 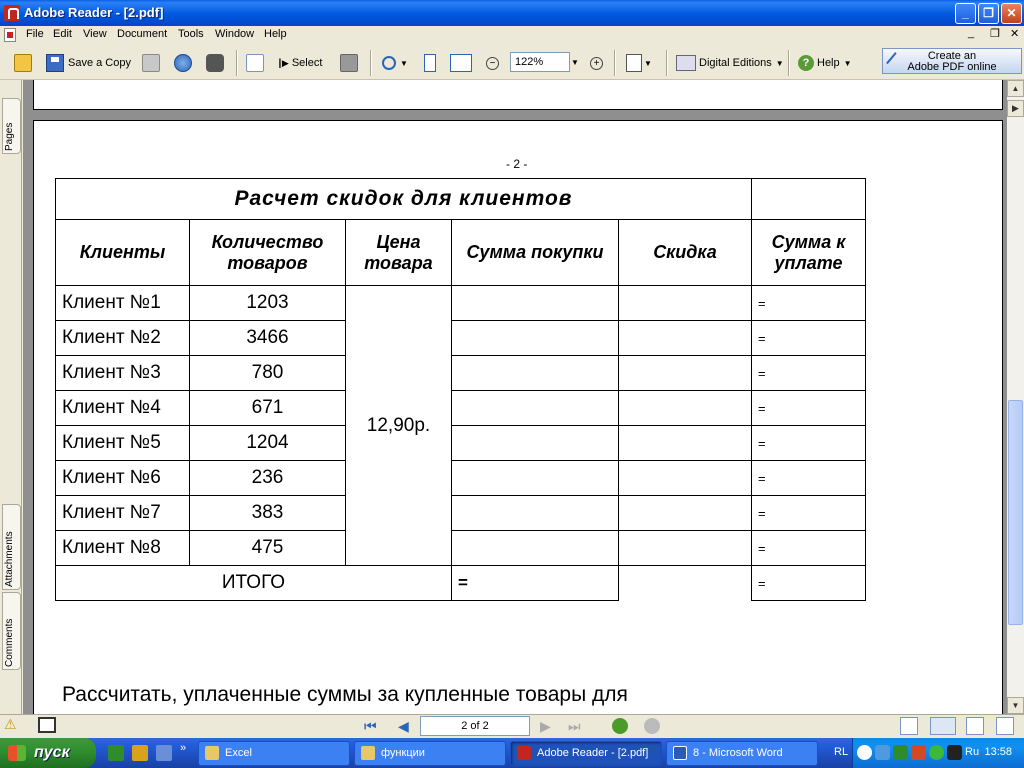 What do you see at coordinates (300, 63) in the screenshot?
I see `select-tool-button: I ▶ Select` at bounding box center [300, 63].